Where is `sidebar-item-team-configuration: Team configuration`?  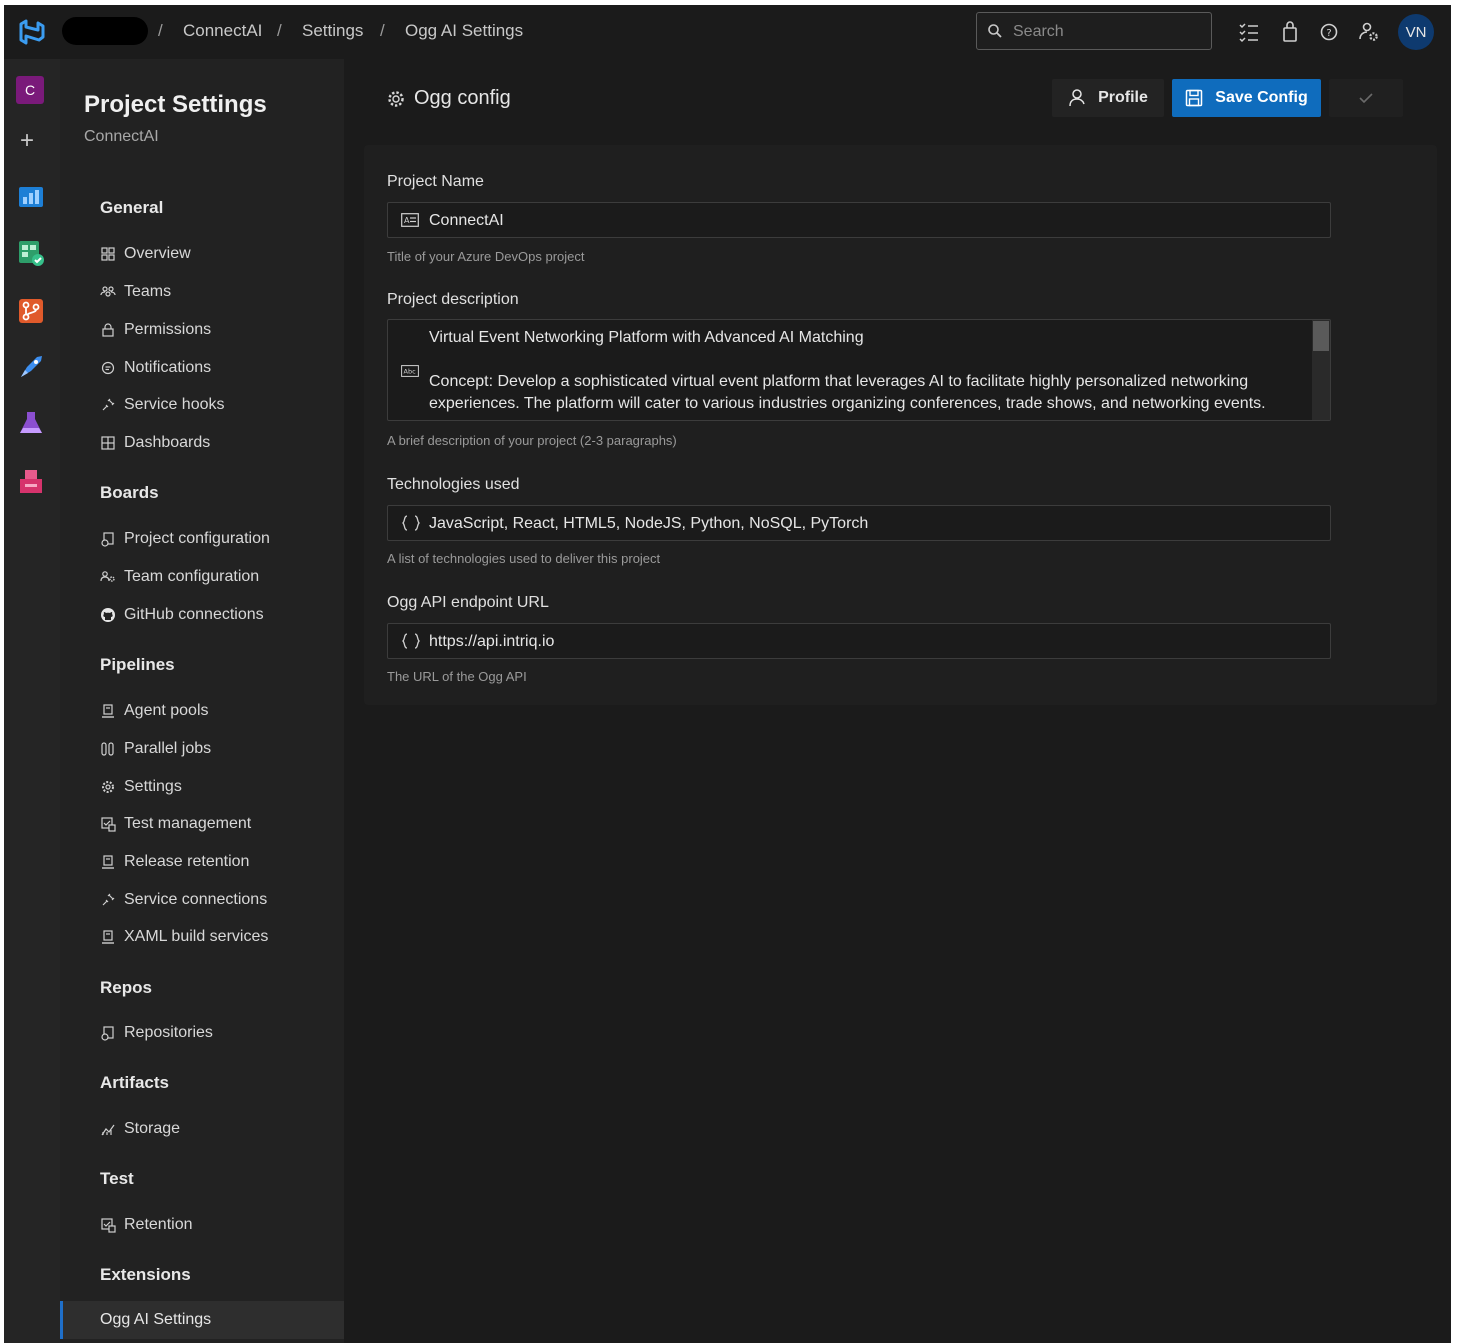
sidebar-item-team-configuration: Team configuration is located at coordinates (179, 577).